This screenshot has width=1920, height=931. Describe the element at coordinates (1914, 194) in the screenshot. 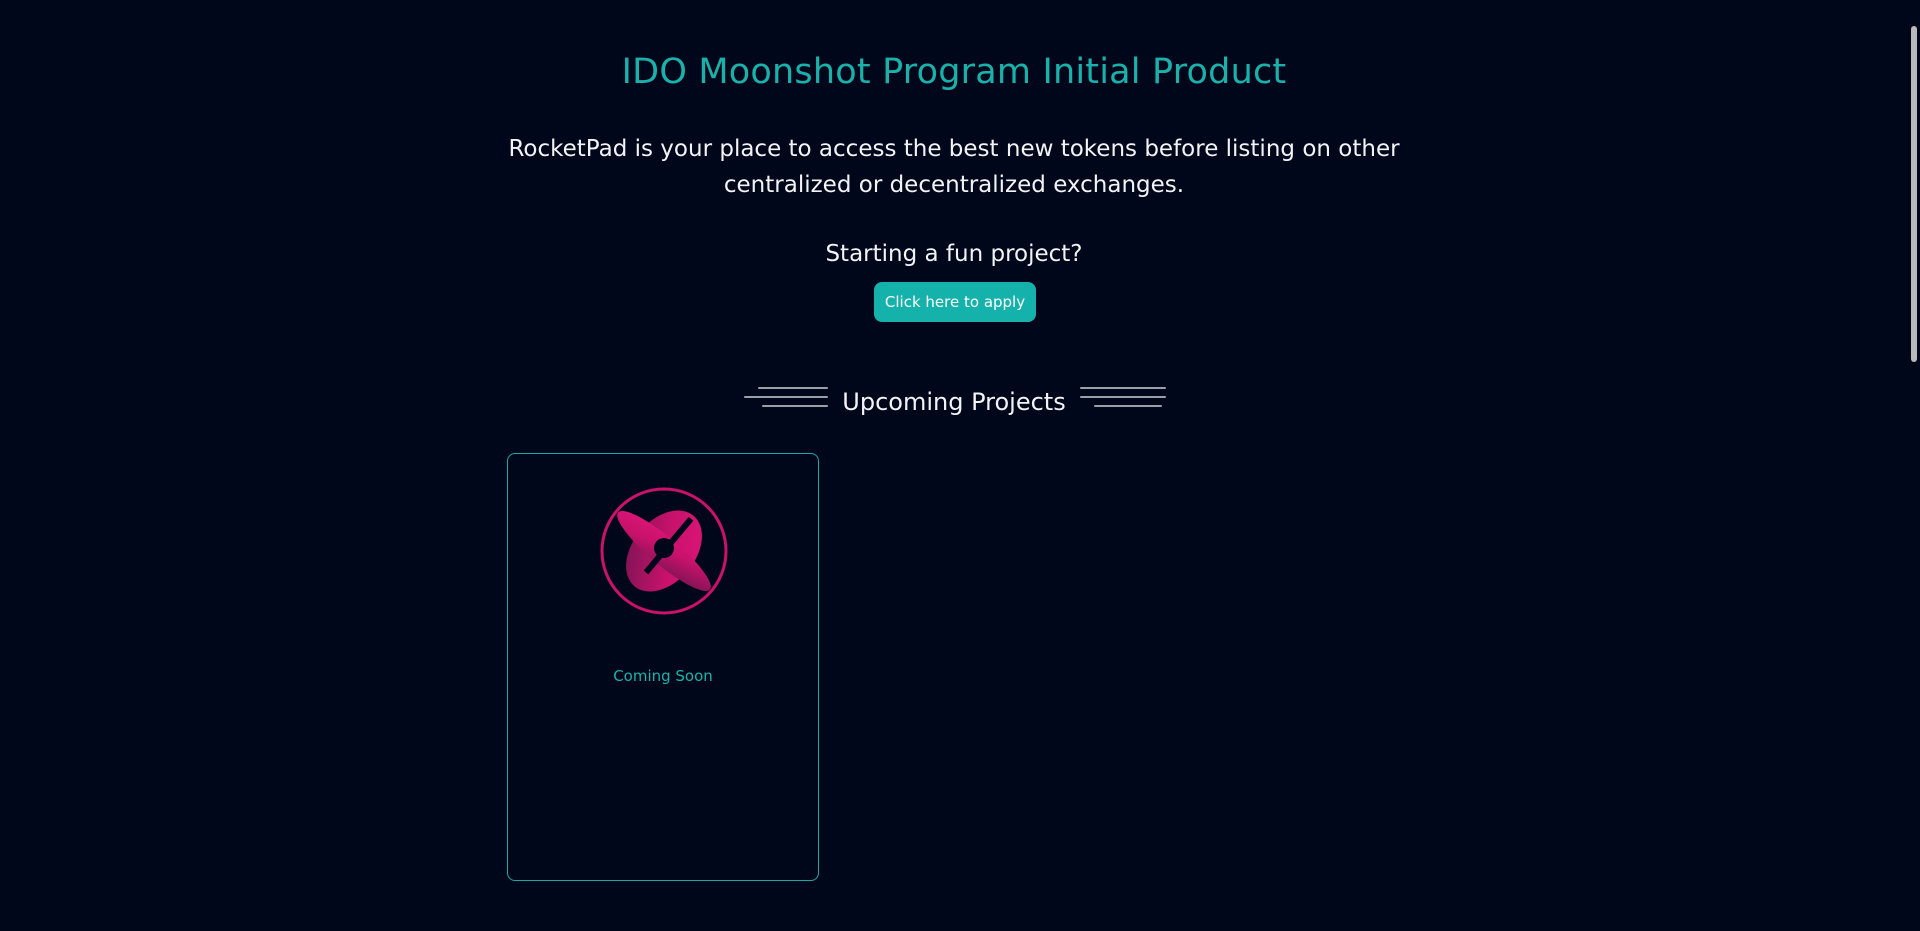

I see `scrollbar-thumb` at that location.